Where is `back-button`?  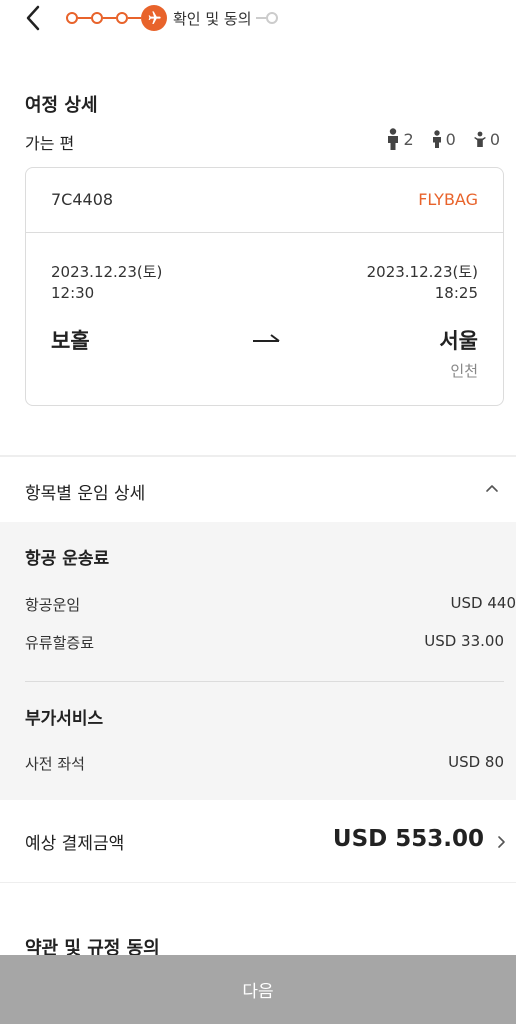
back-button is located at coordinates (34, 18).